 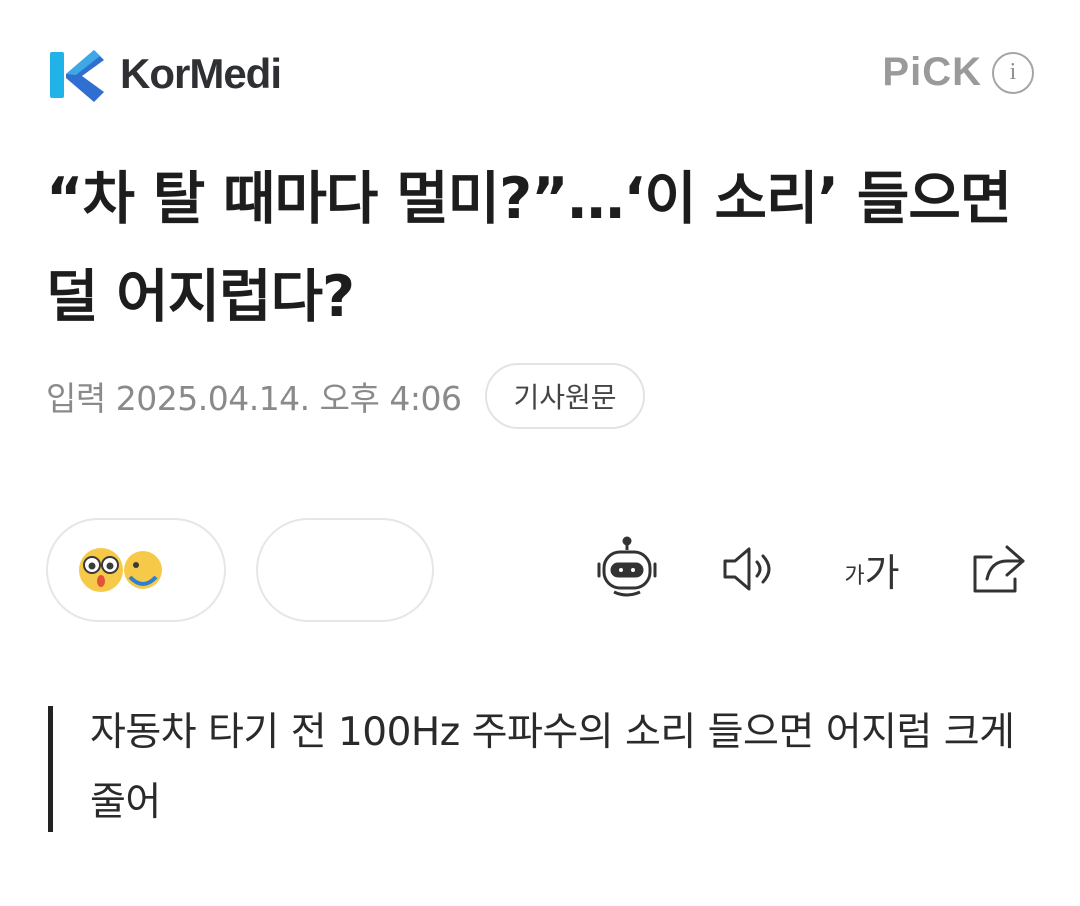 I want to click on kormedi-logo-text: KorMedi, so click(x=201, y=73).